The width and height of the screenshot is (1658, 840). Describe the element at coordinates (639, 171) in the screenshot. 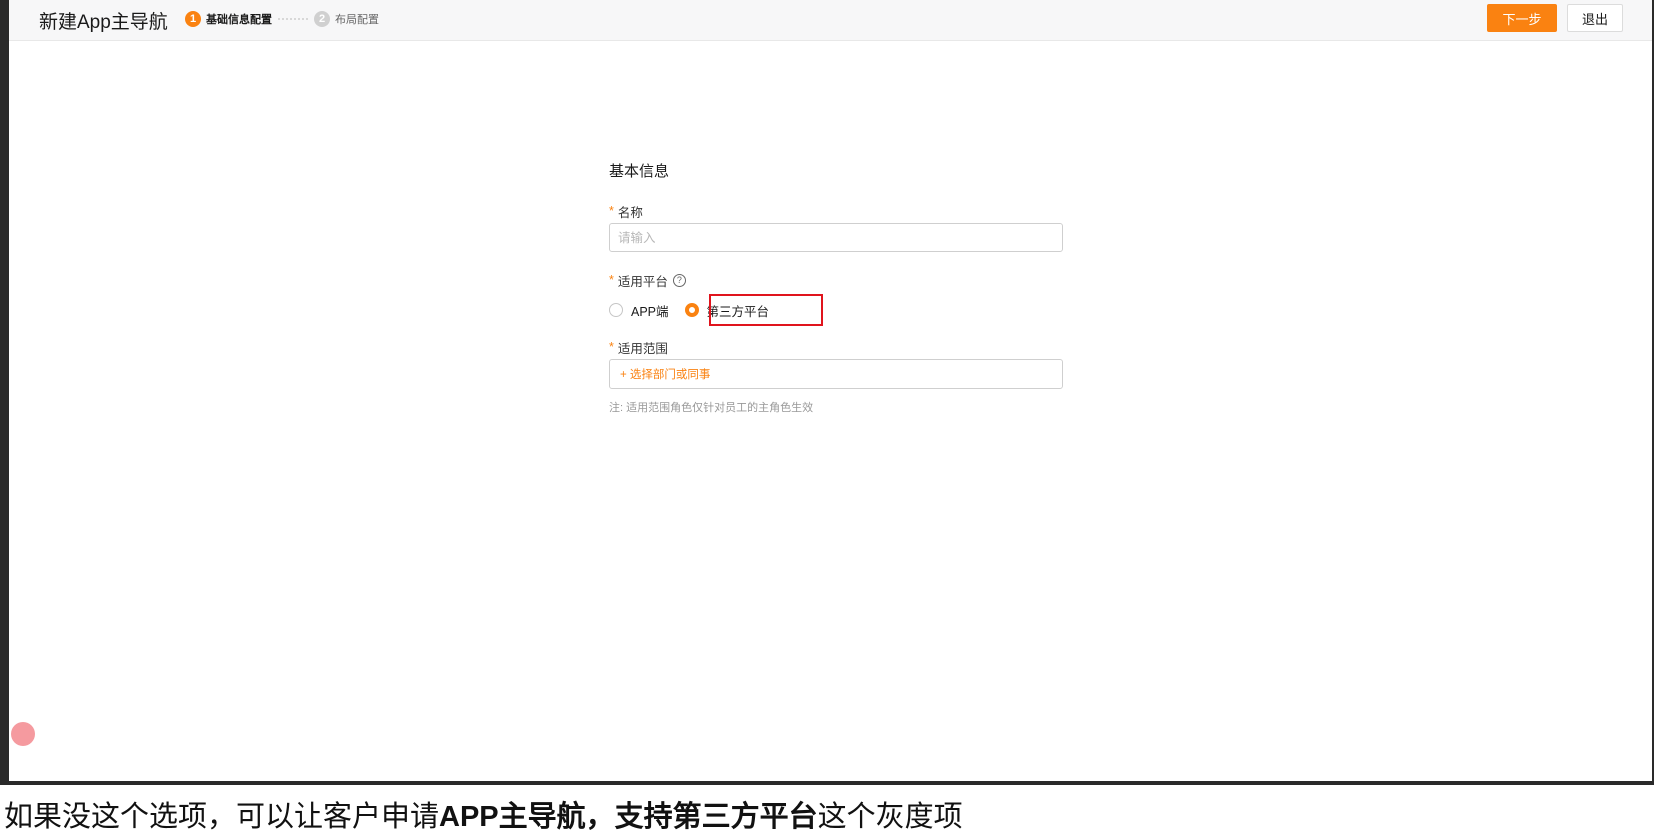

I see `section-title: 基本信息` at that location.